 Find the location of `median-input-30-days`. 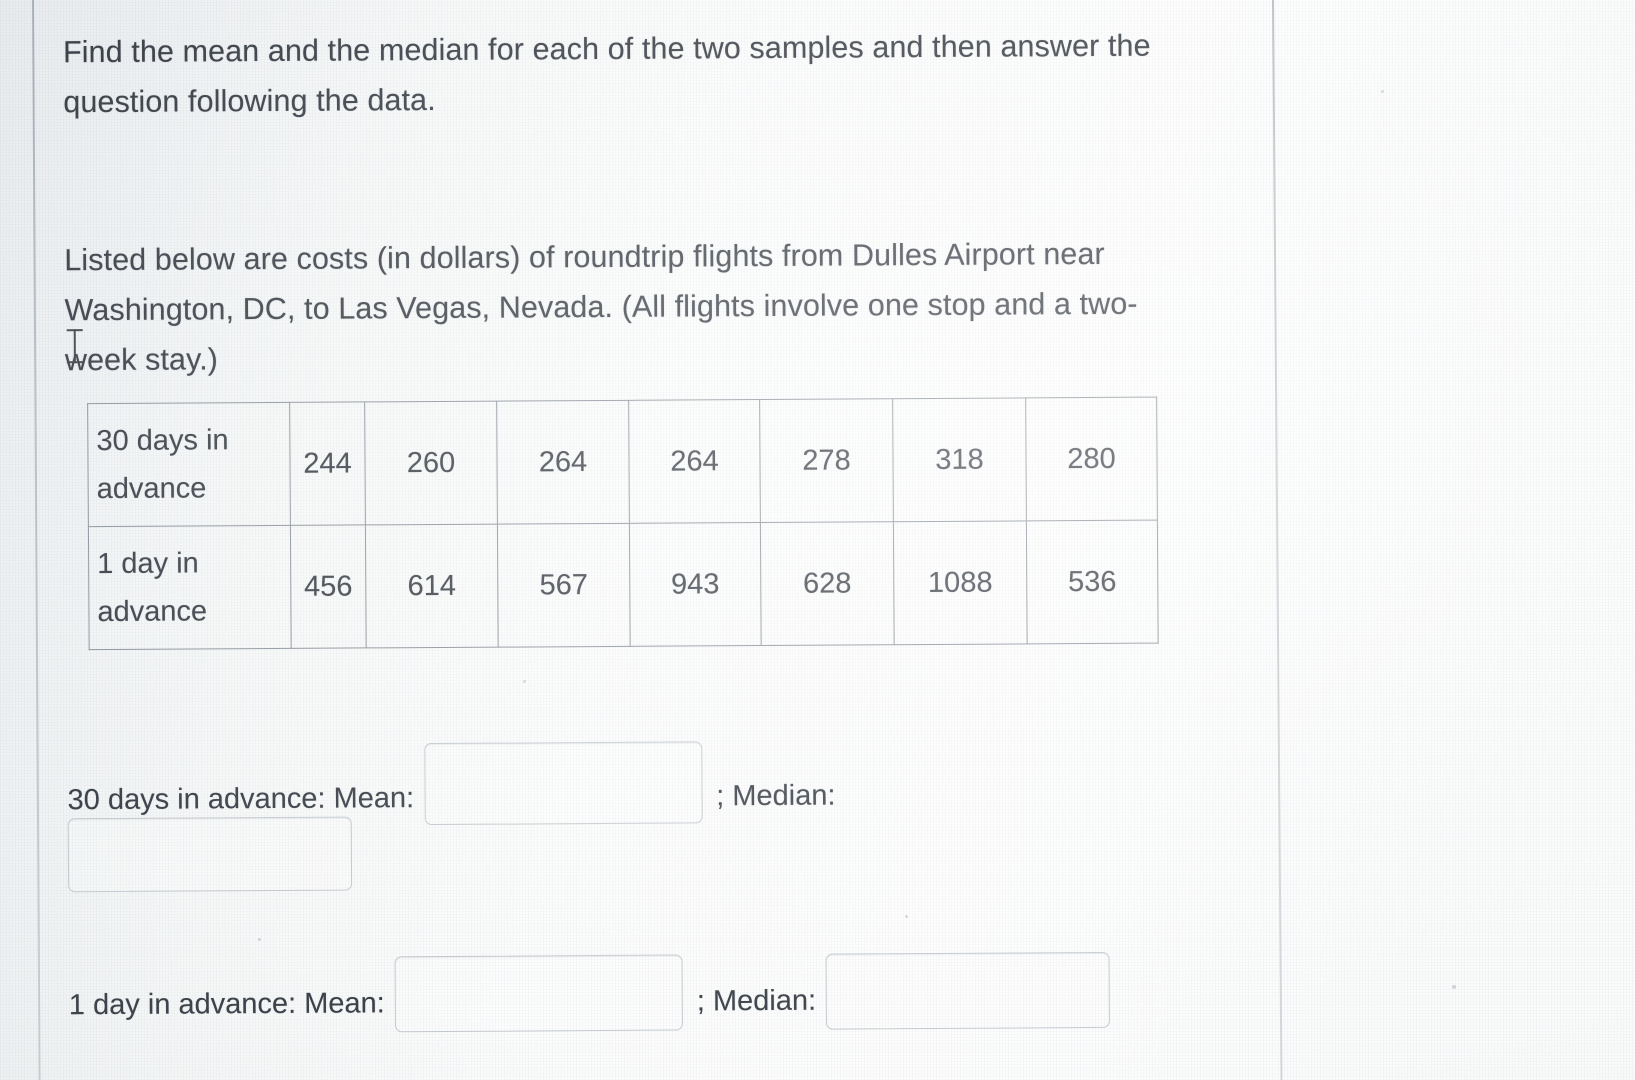

median-input-30-days is located at coordinates (210, 854).